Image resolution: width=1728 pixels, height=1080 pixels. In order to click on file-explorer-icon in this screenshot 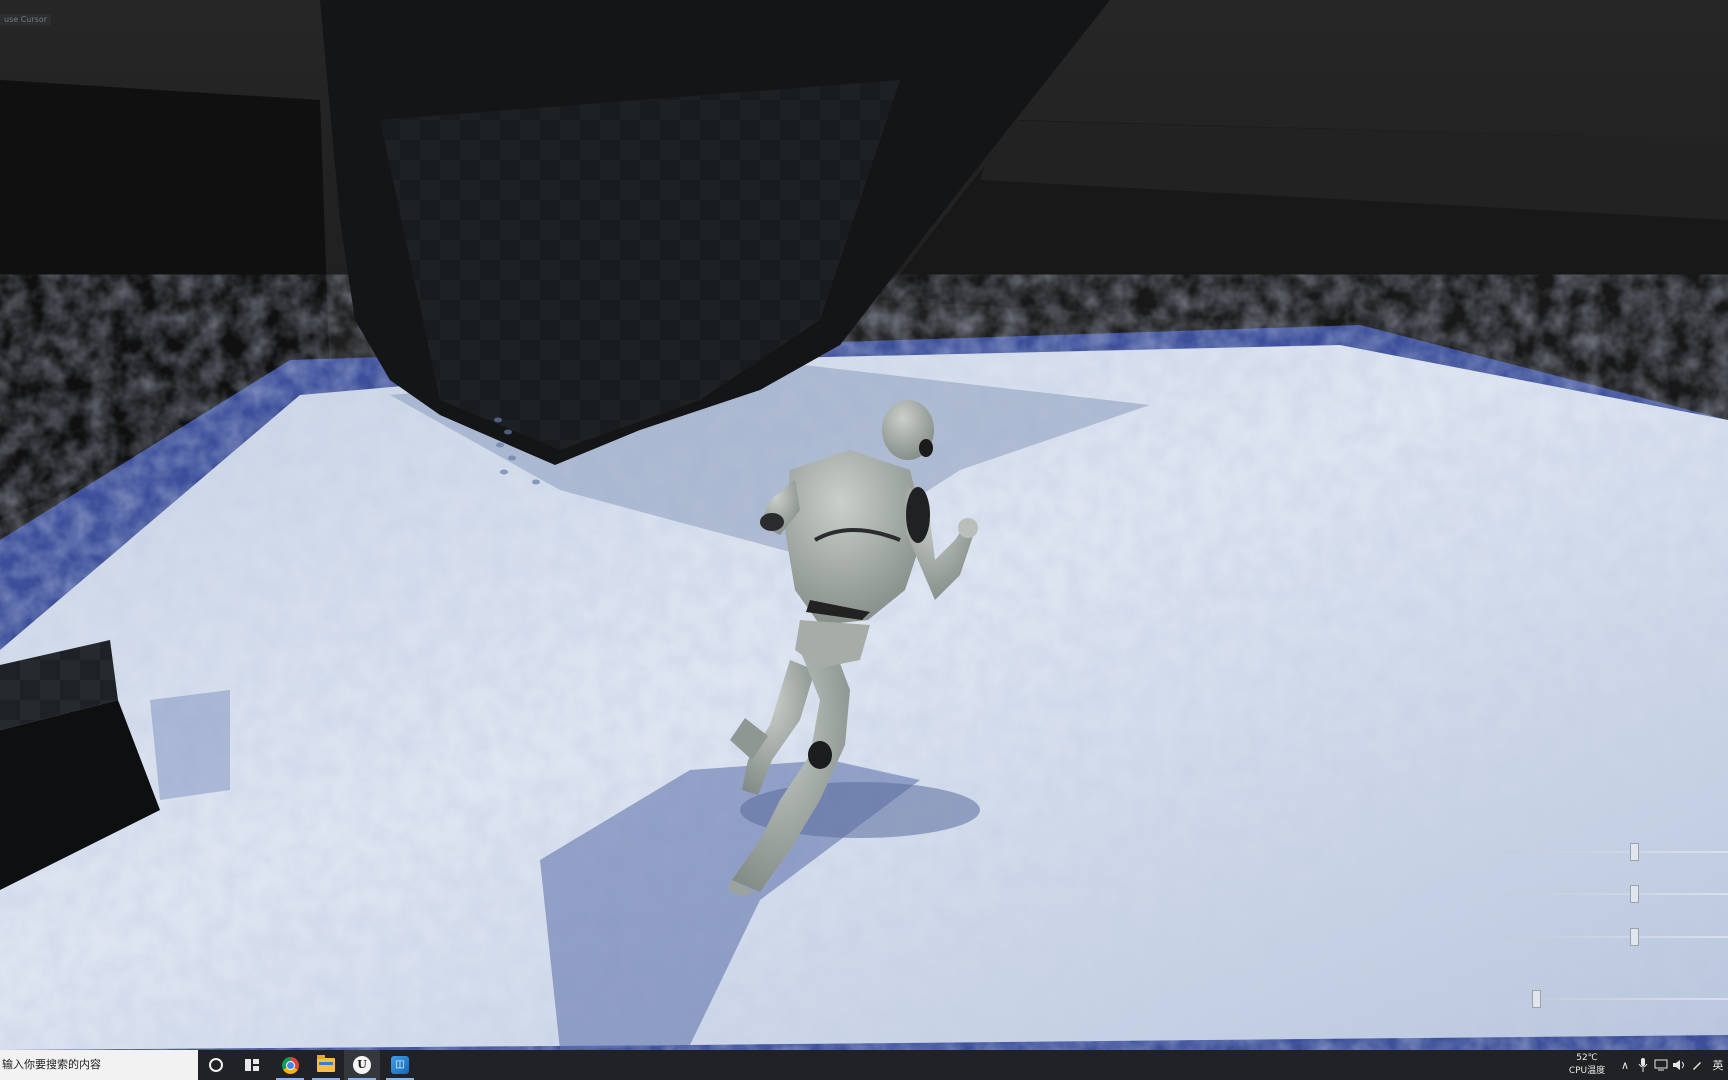, I will do `click(326, 1063)`.